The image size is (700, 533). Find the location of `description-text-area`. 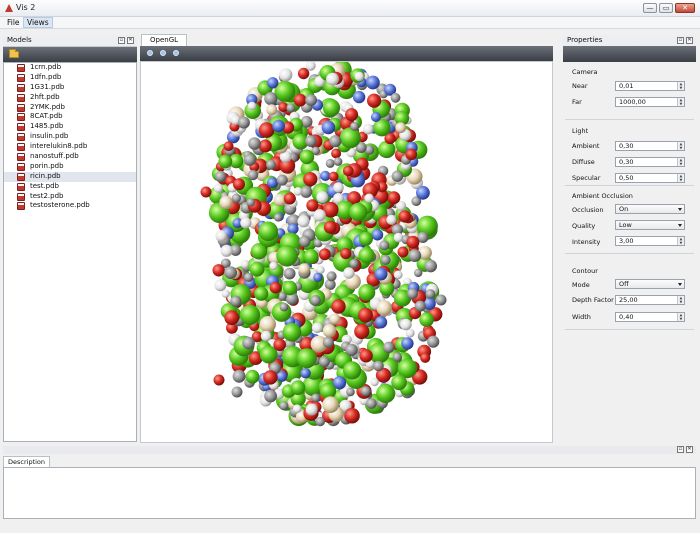

description-text-area is located at coordinates (349, 493).